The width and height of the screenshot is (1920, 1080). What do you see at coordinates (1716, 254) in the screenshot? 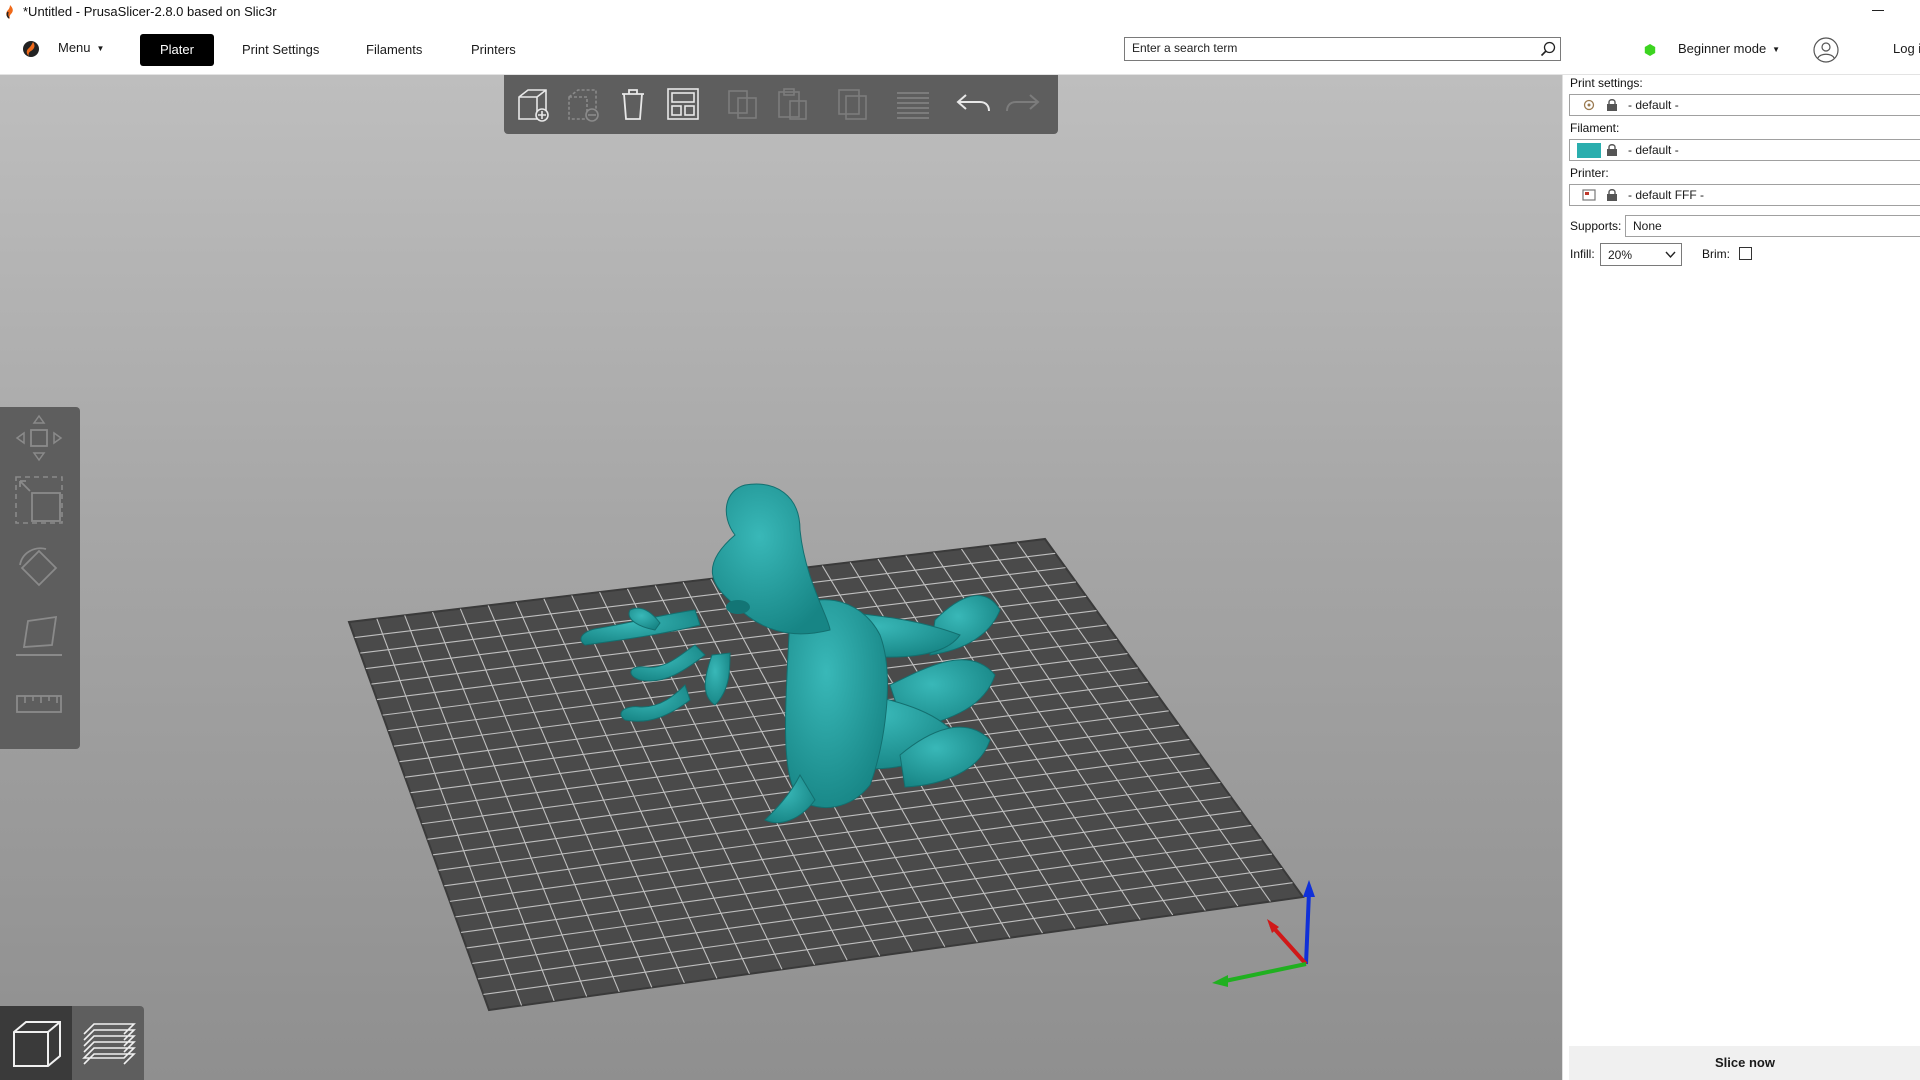
I see `brim-label: Brim:` at bounding box center [1716, 254].